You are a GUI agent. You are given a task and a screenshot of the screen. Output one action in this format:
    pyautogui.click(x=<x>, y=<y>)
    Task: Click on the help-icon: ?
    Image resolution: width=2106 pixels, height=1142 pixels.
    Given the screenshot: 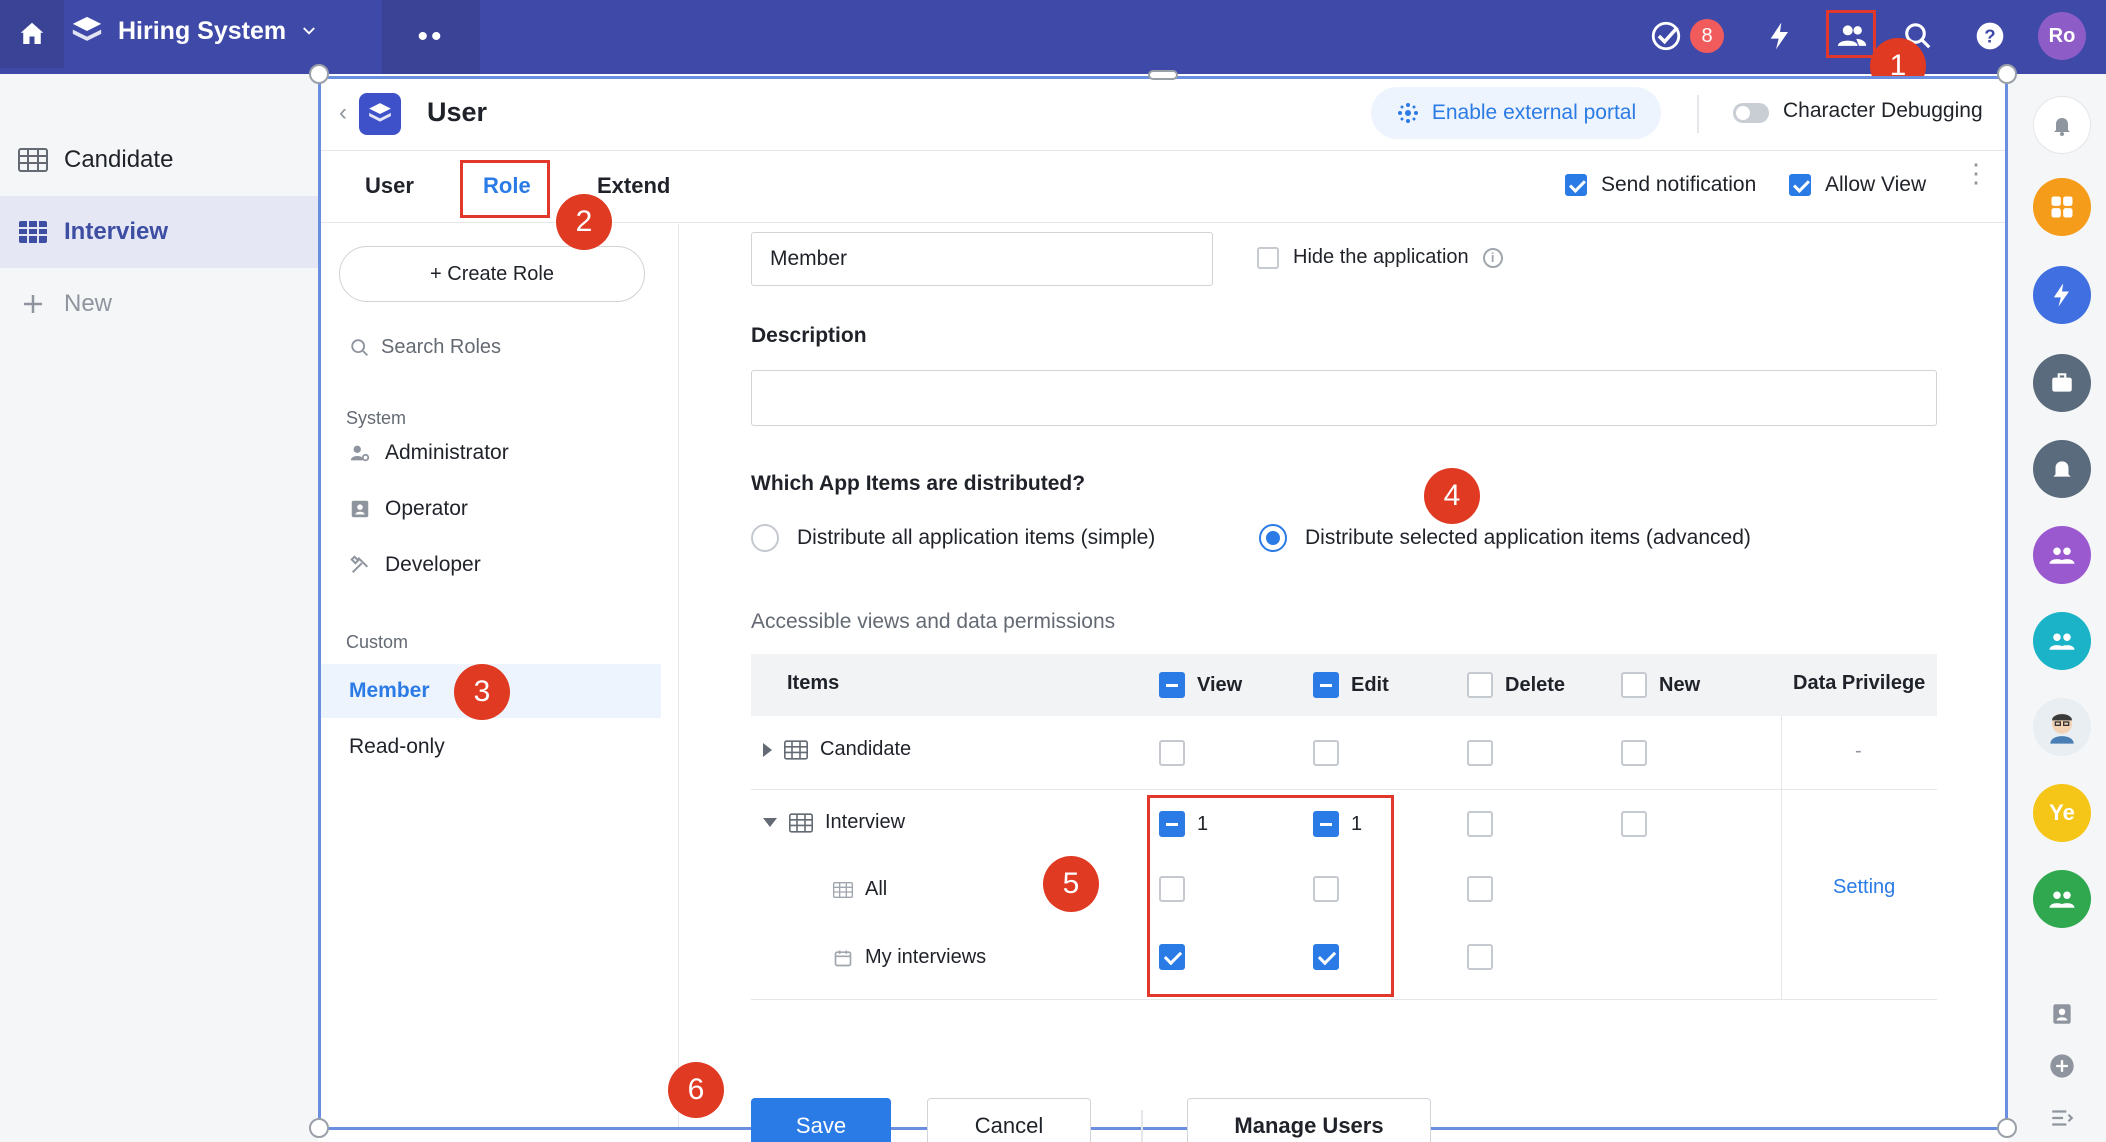 What is the action you would take?
    pyautogui.click(x=1990, y=36)
    